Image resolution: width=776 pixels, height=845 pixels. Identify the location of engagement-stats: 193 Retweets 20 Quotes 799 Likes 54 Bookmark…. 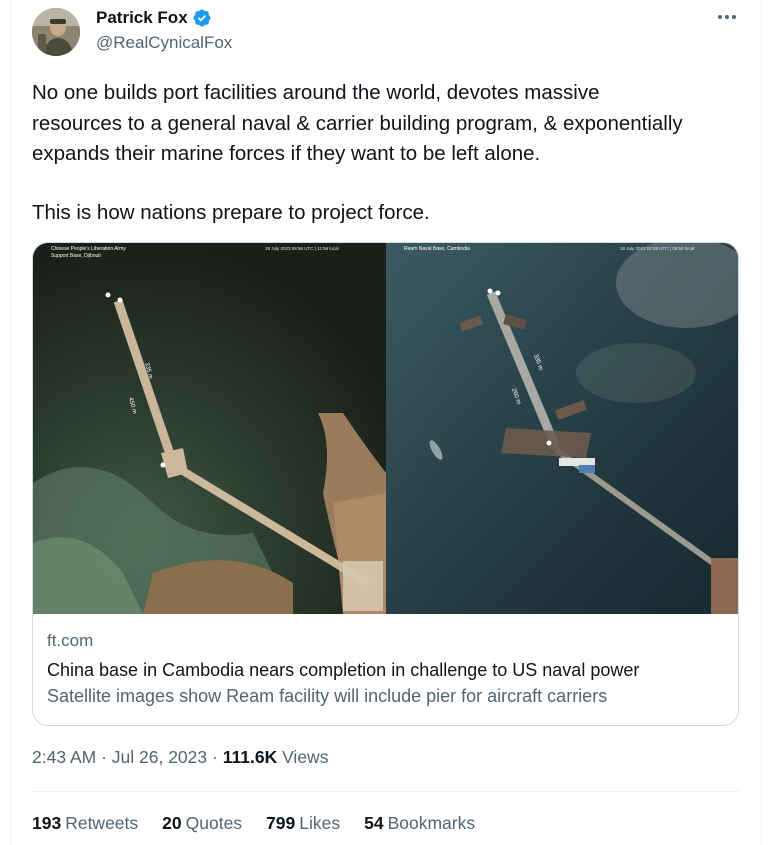
(253, 823).